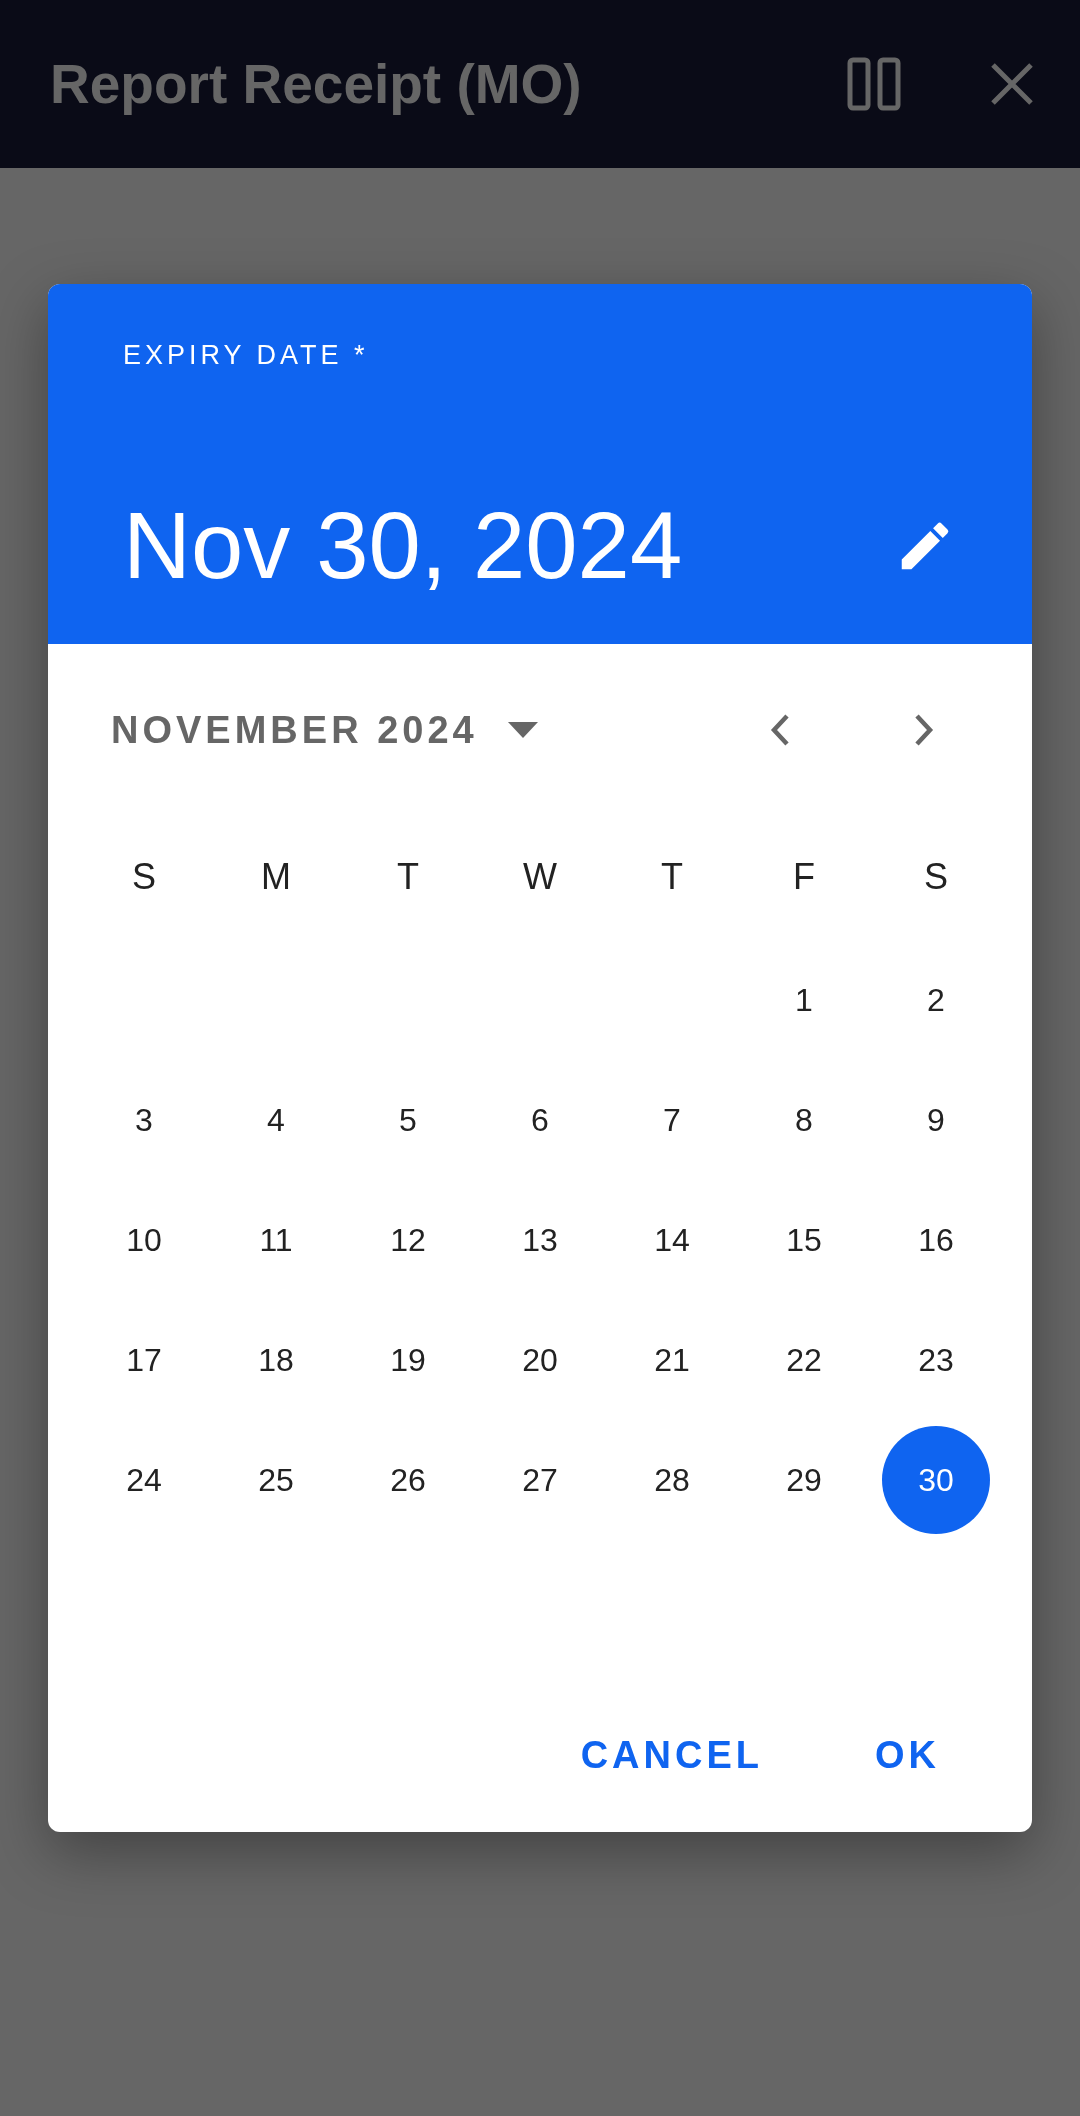 The width and height of the screenshot is (1080, 2116). I want to click on calendar-day: 5, so click(408, 1120).